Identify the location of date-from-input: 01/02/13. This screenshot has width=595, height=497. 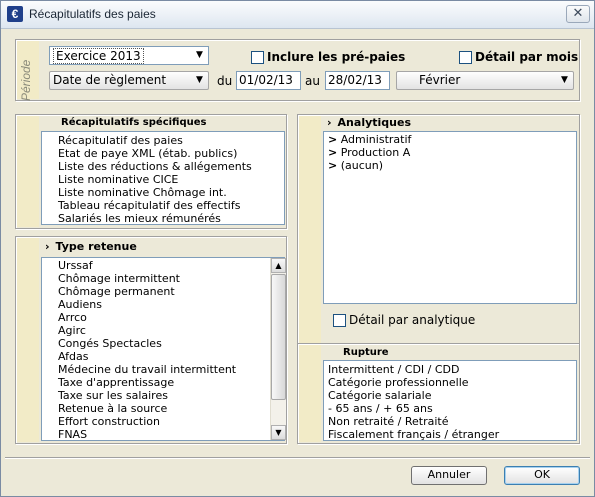
(268, 80).